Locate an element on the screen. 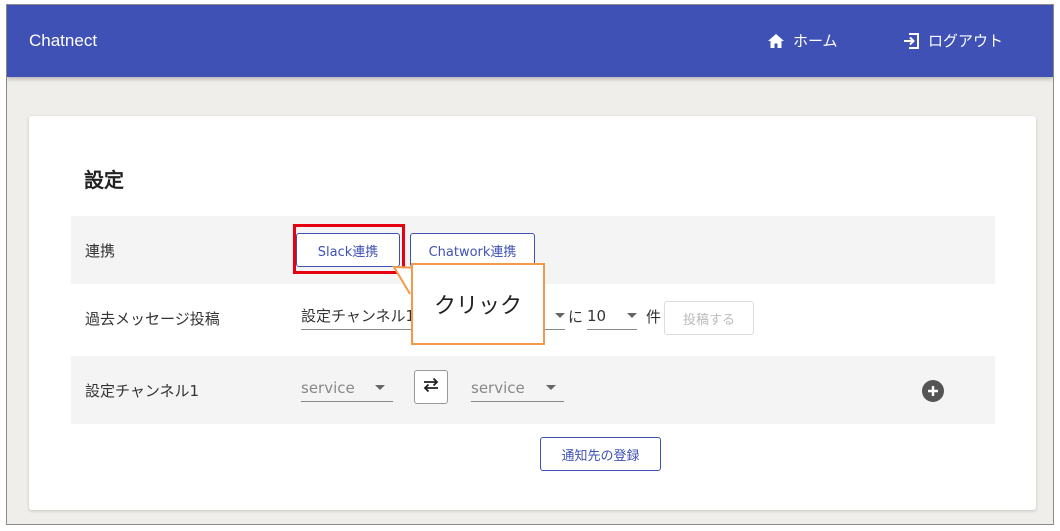  swap-button is located at coordinates (431, 387).